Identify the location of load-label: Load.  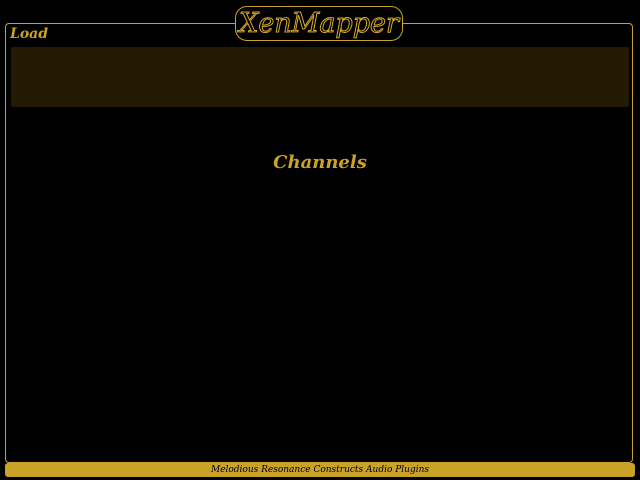
(29, 34).